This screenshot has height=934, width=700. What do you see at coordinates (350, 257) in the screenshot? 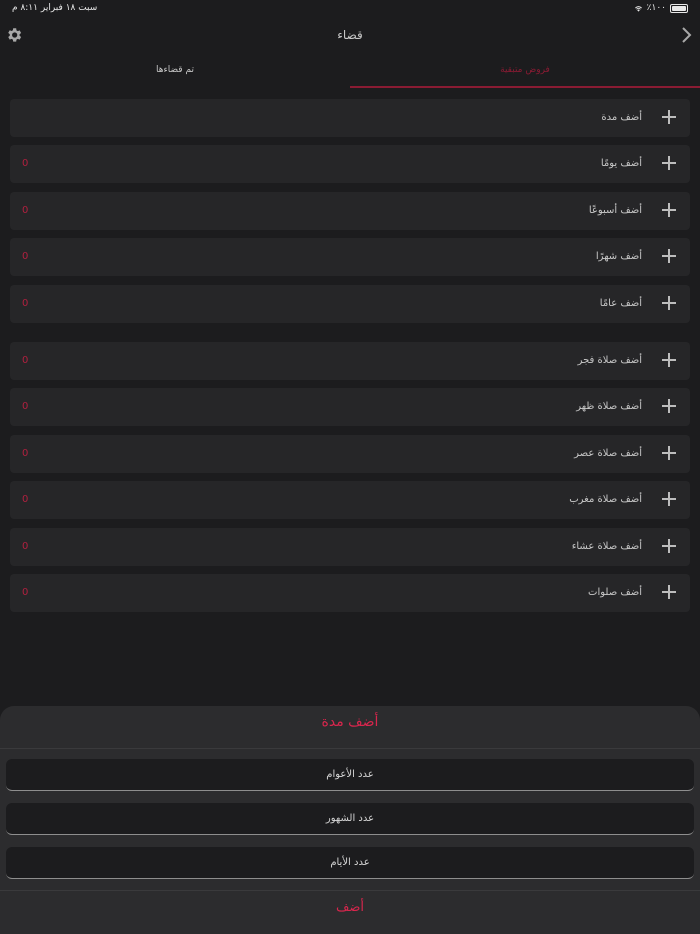
I see `list-item: أضف شهرًا 0` at bounding box center [350, 257].